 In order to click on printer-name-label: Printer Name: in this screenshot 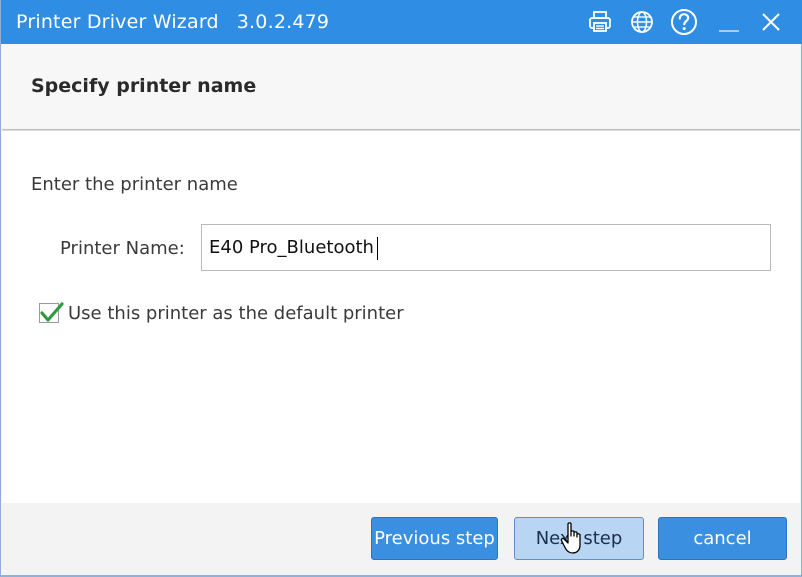, I will do `click(122, 248)`.